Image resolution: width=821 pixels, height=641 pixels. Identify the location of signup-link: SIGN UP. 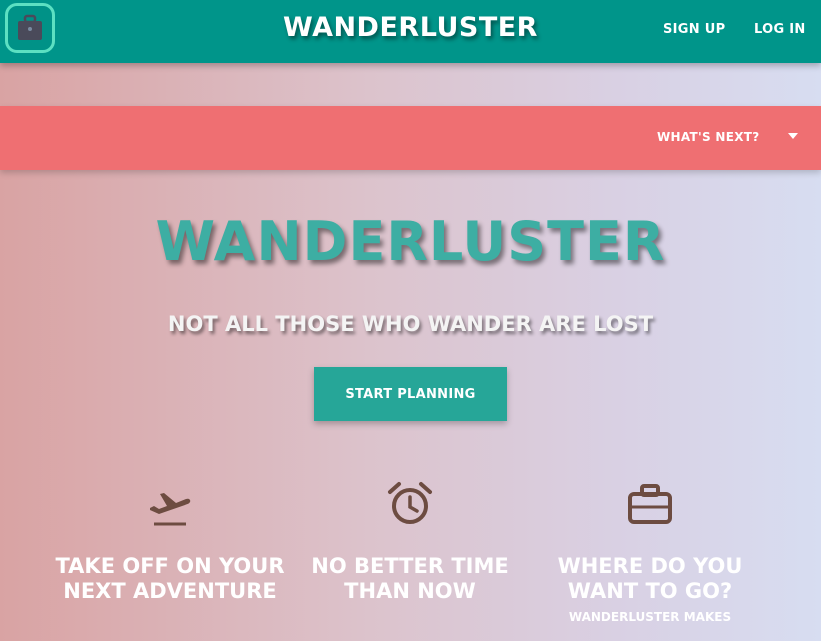
(694, 29).